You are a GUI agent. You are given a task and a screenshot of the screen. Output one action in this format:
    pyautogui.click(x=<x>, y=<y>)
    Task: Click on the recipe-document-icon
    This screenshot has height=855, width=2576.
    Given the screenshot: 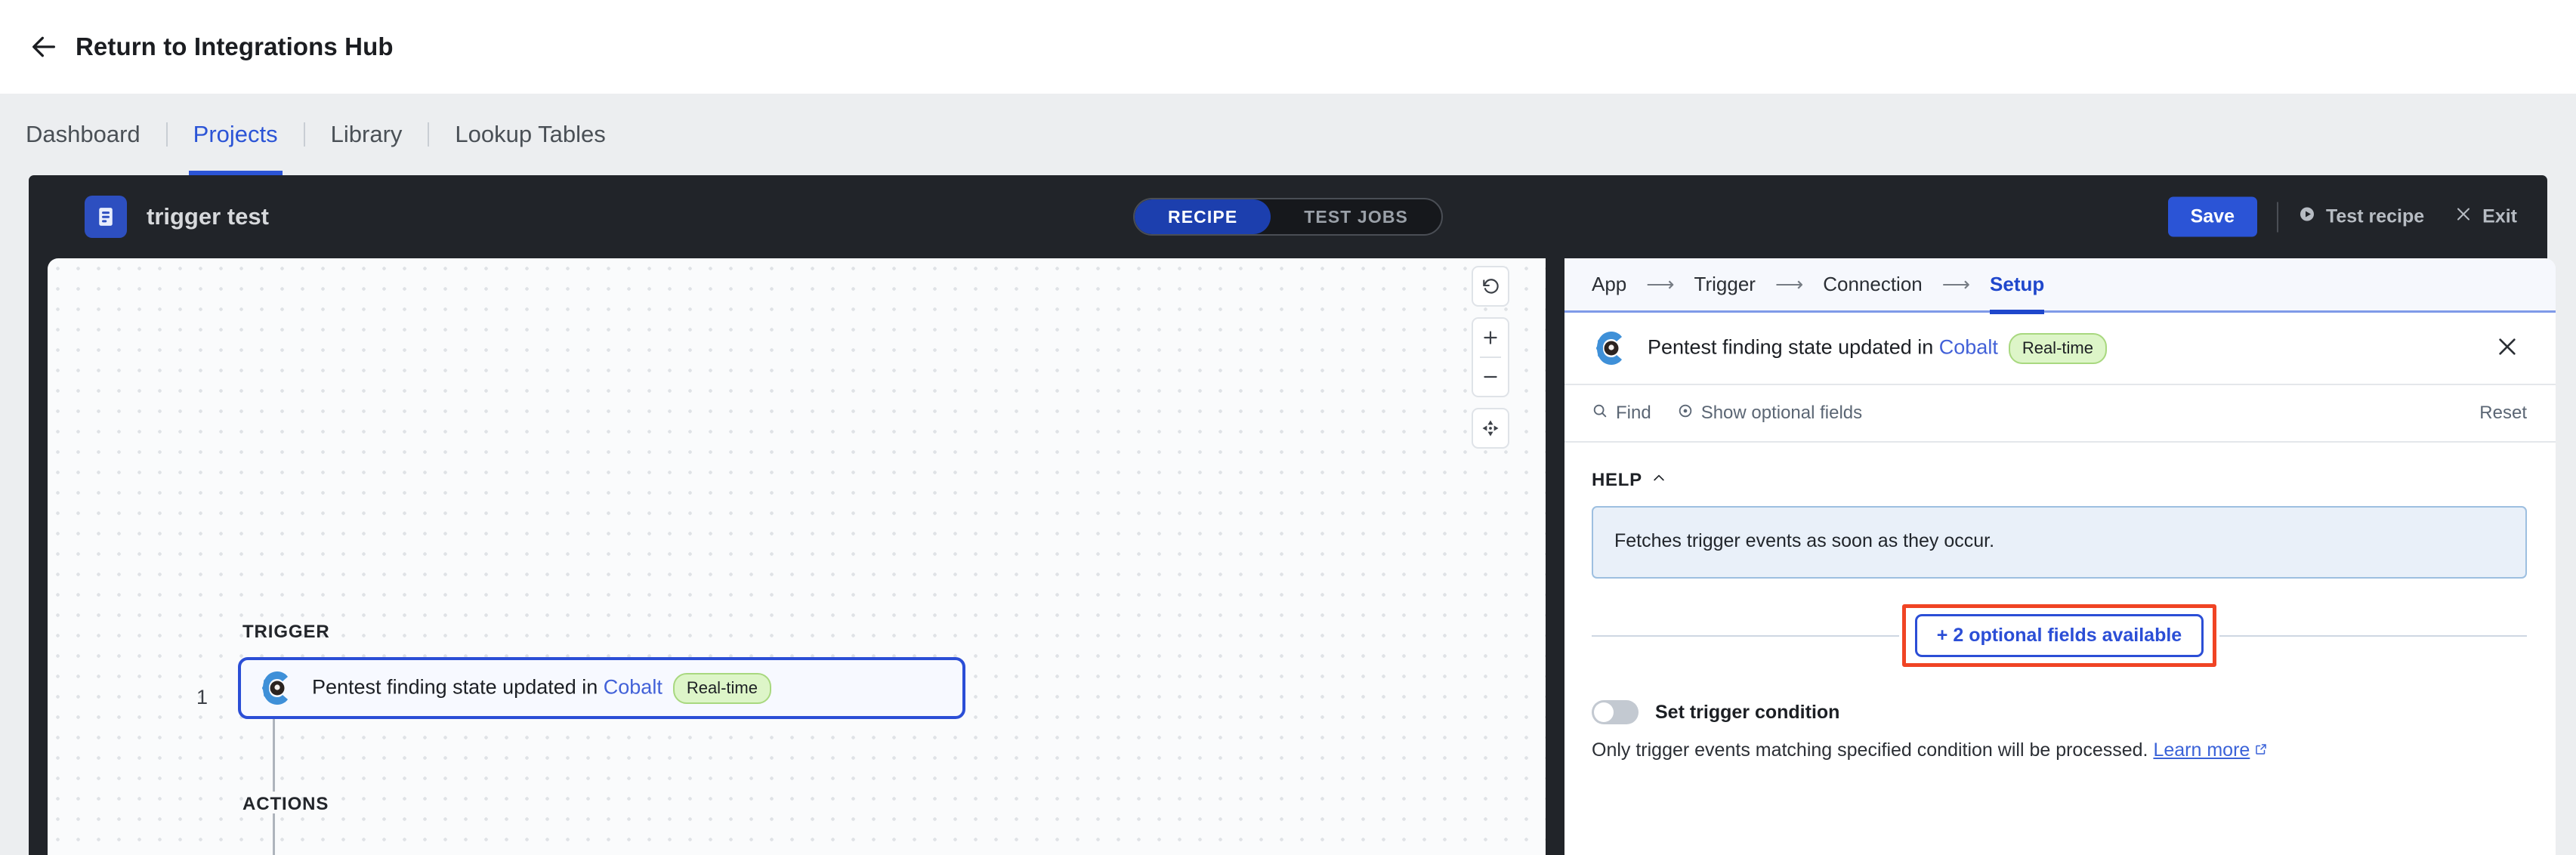 What is the action you would take?
    pyautogui.click(x=106, y=217)
    